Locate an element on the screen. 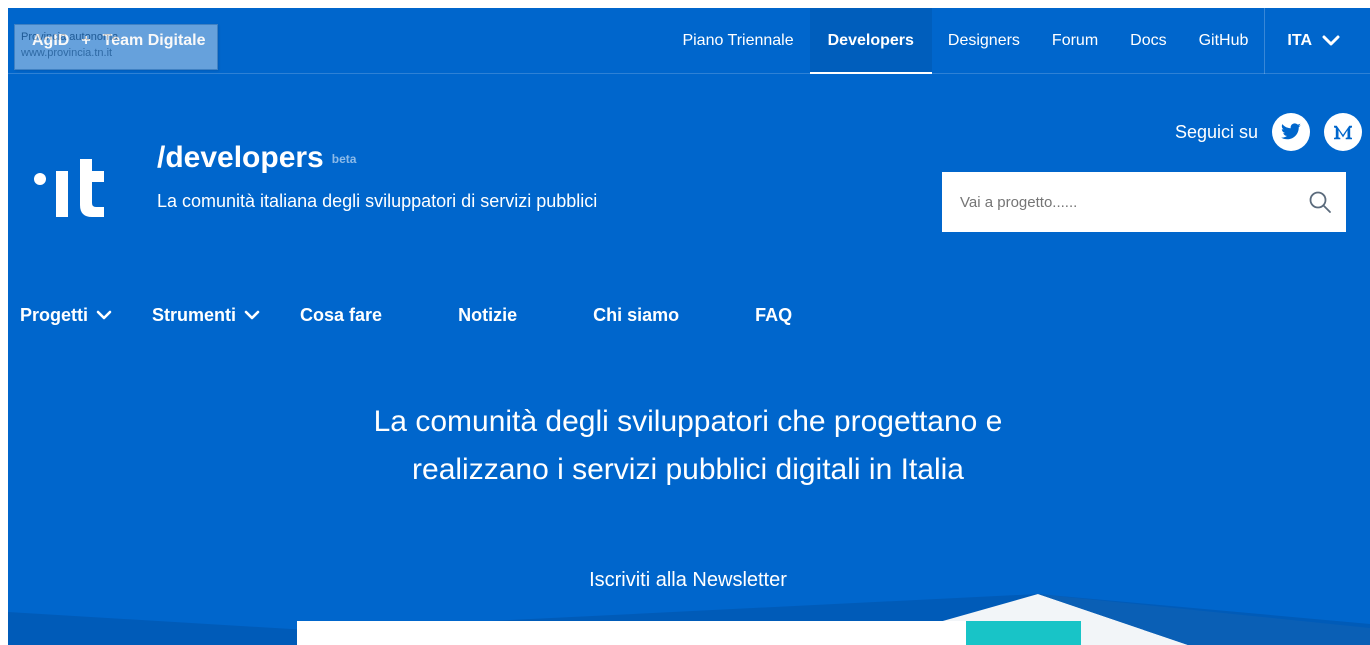  language-select: ITA is located at coordinates (1317, 41).